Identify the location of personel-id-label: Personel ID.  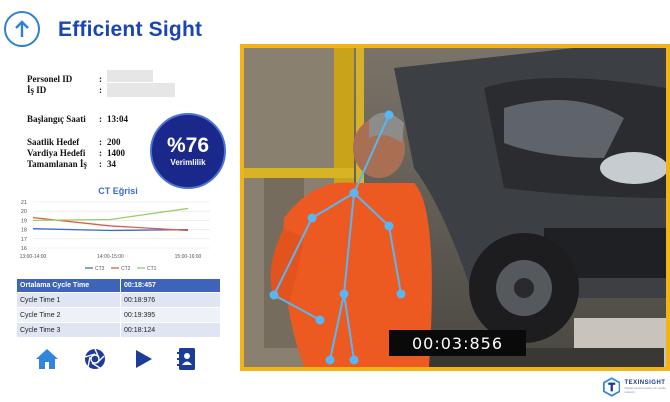
(50, 79).